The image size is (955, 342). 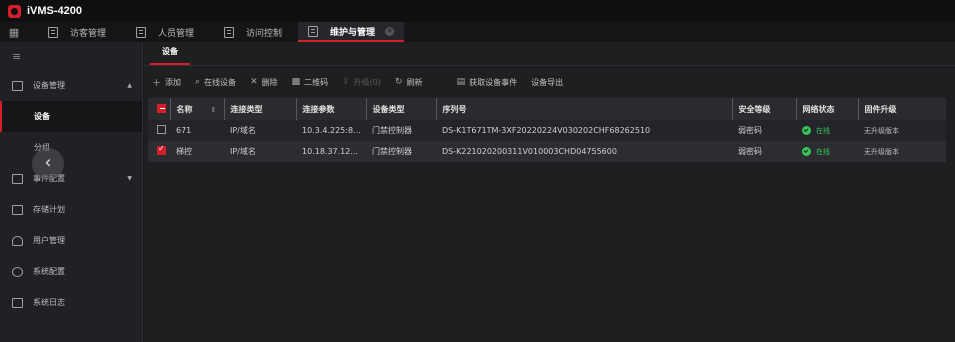 I want to click on cell-firmware: 无升级版本, so click(x=902, y=151).